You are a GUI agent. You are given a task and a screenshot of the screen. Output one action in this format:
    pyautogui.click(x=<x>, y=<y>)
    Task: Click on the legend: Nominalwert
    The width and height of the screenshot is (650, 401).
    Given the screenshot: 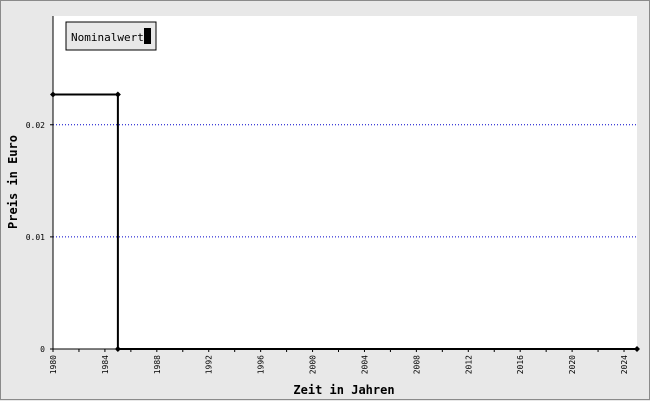 What is the action you would take?
    pyautogui.click(x=111, y=36)
    